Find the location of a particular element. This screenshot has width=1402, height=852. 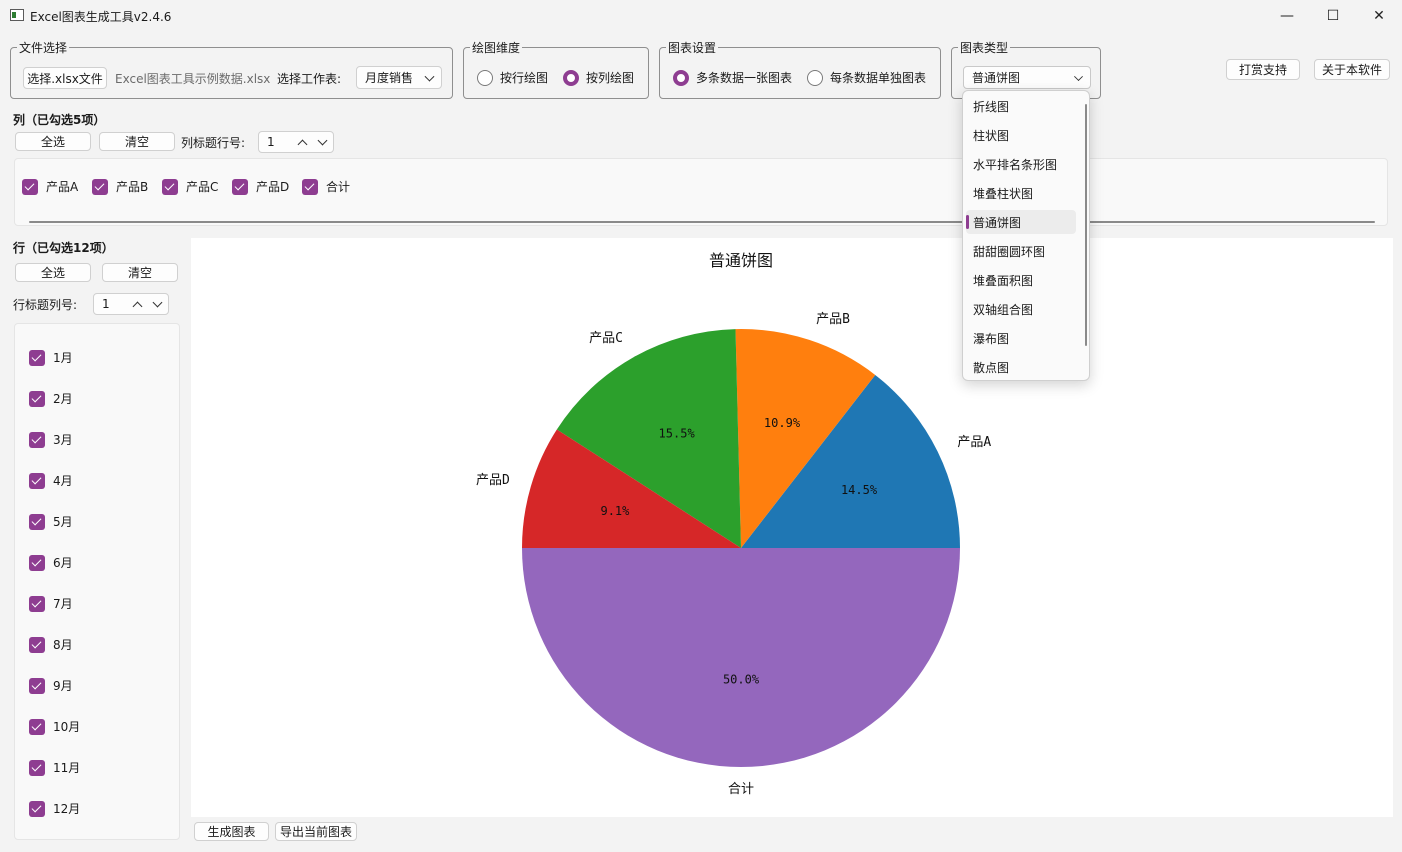

pie-percent-label: 10.9% is located at coordinates (782, 423).